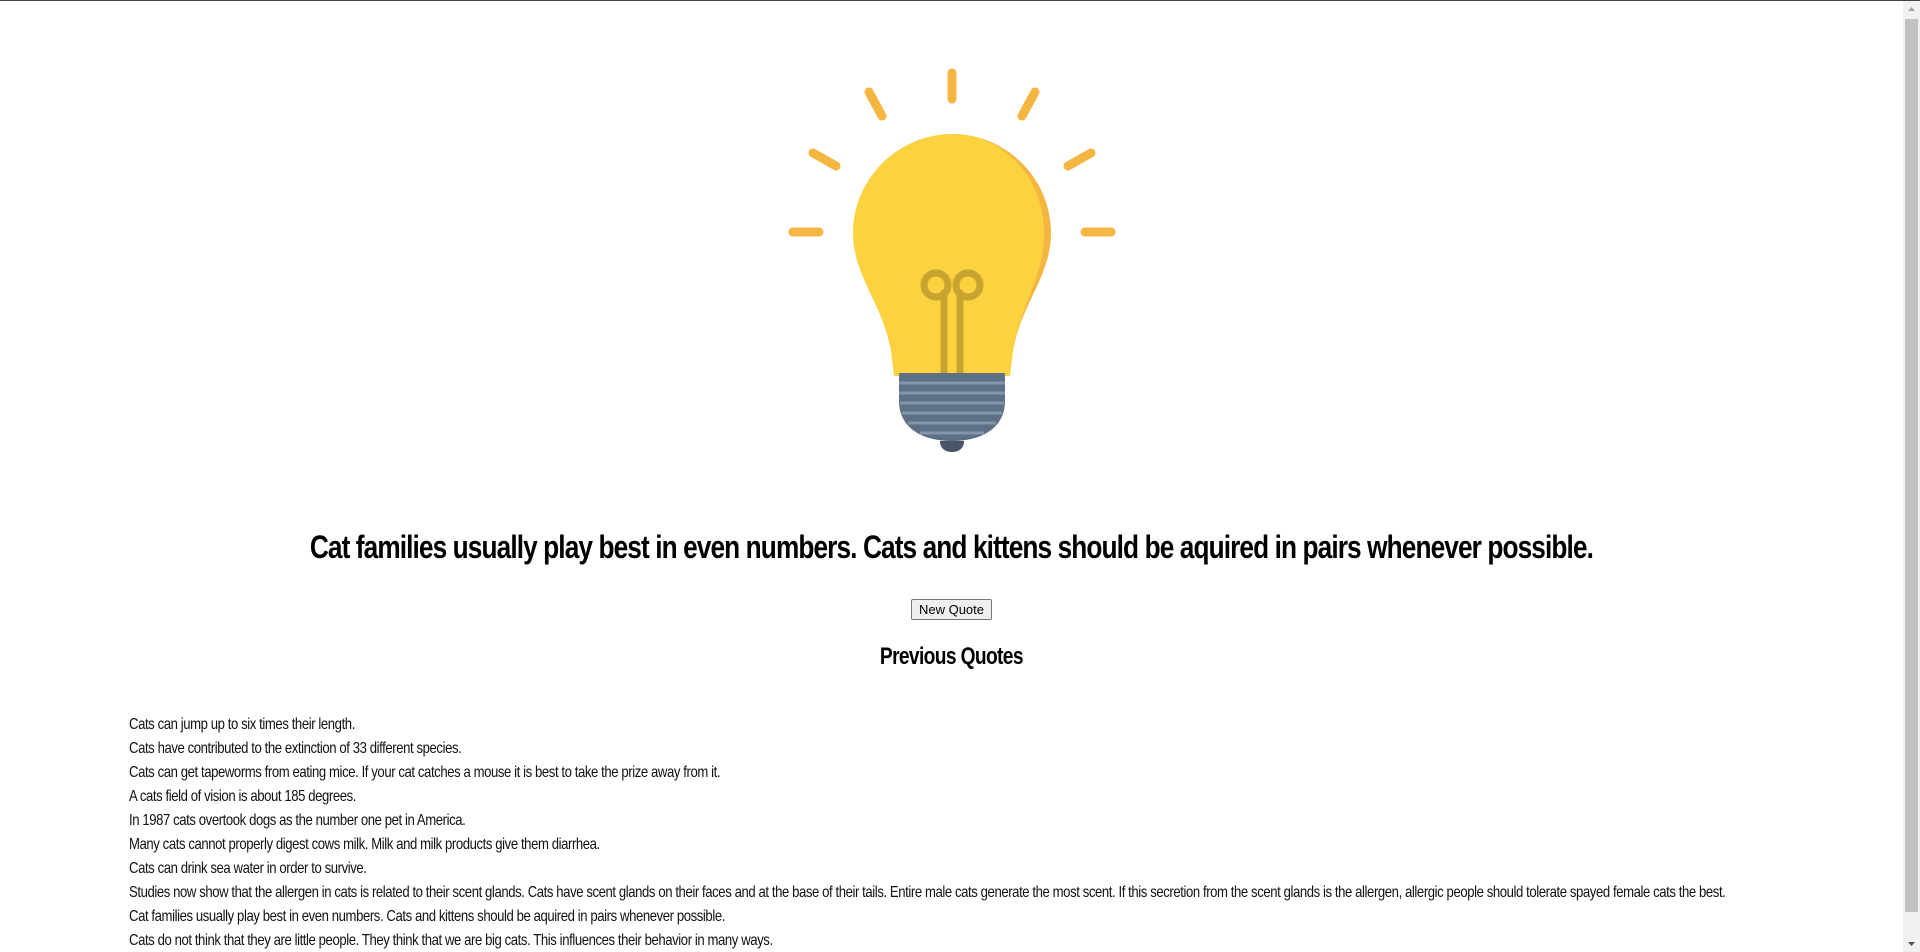 The image size is (1920, 952). What do you see at coordinates (952, 261) in the screenshot?
I see `lightbulb-icon` at bounding box center [952, 261].